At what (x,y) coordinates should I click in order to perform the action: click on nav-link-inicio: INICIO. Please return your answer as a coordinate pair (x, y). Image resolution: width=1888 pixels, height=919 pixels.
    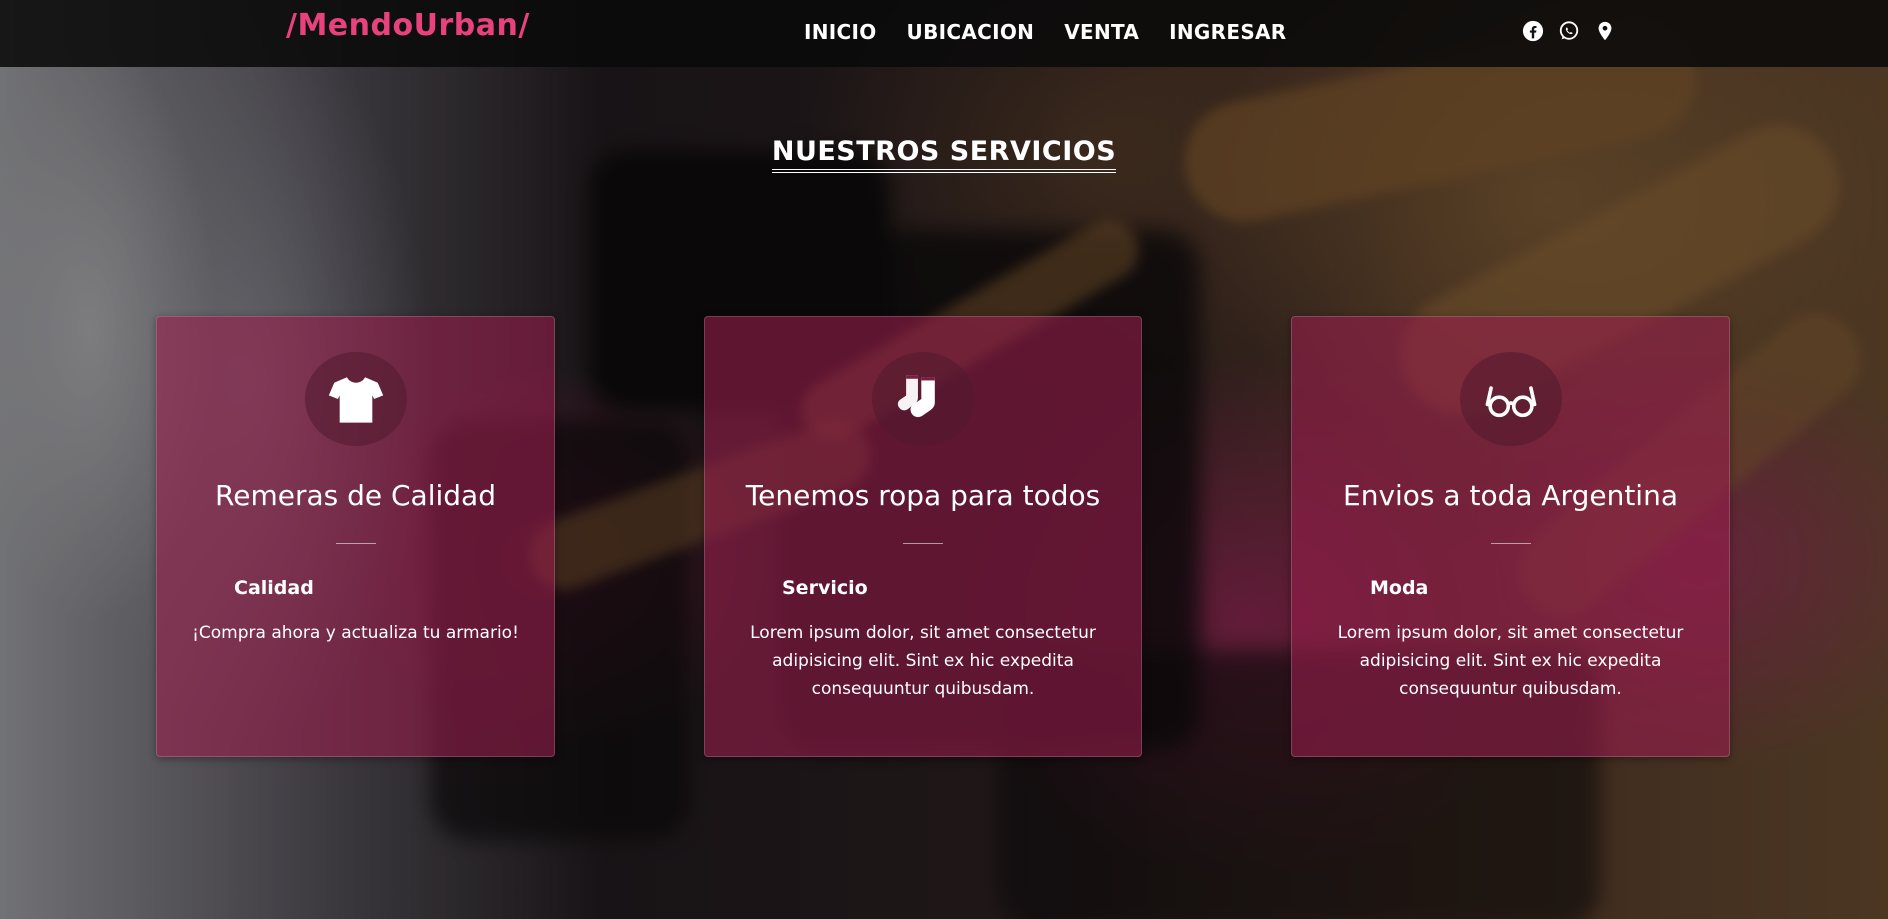
    Looking at the image, I should click on (840, 32).